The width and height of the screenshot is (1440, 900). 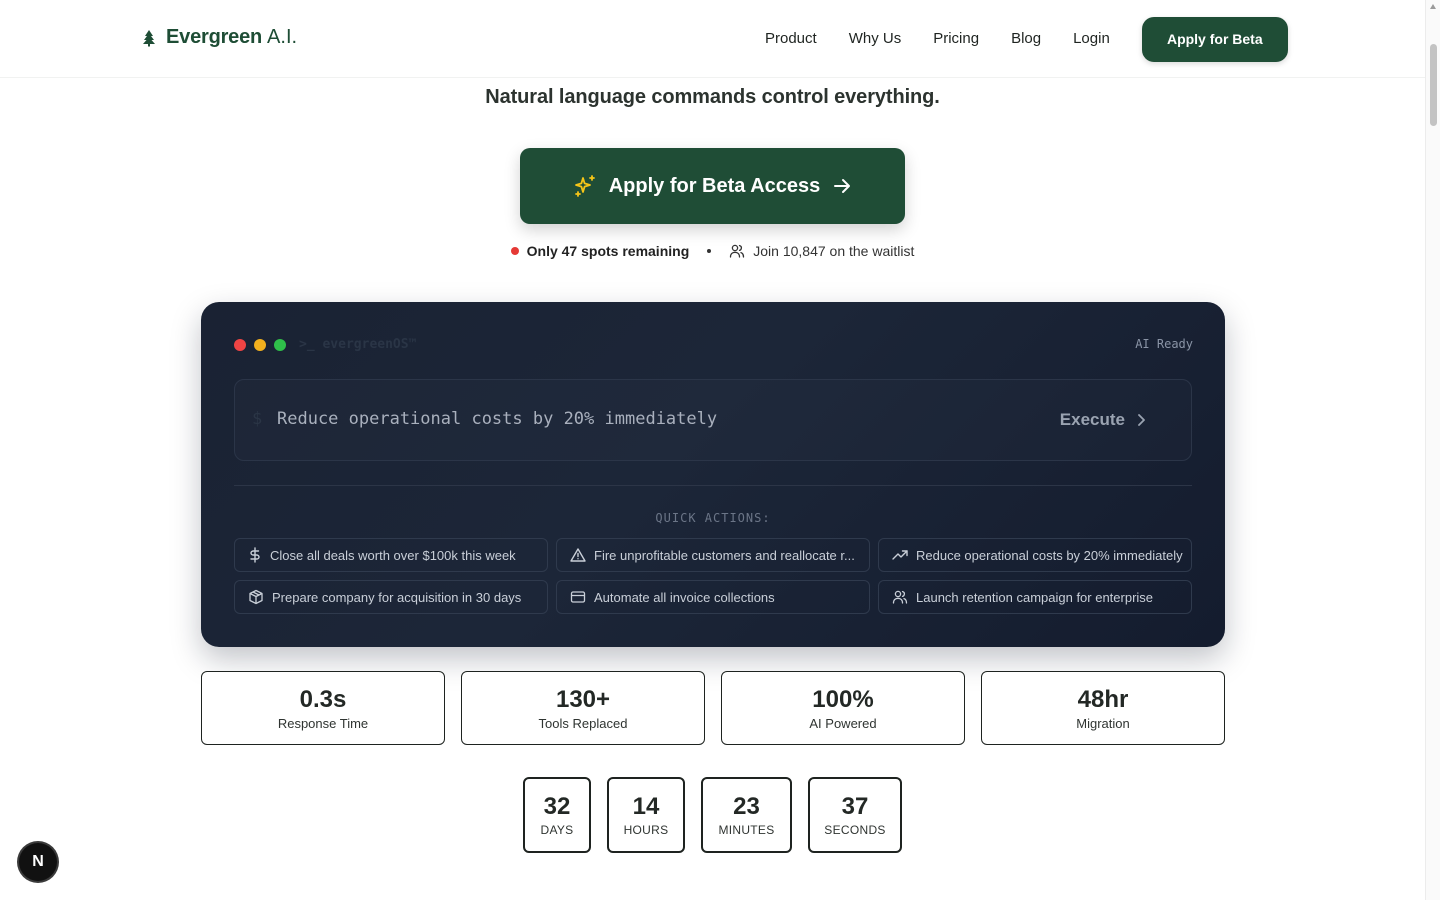 I want to click on tree-icon, so click(x=149, y=37).